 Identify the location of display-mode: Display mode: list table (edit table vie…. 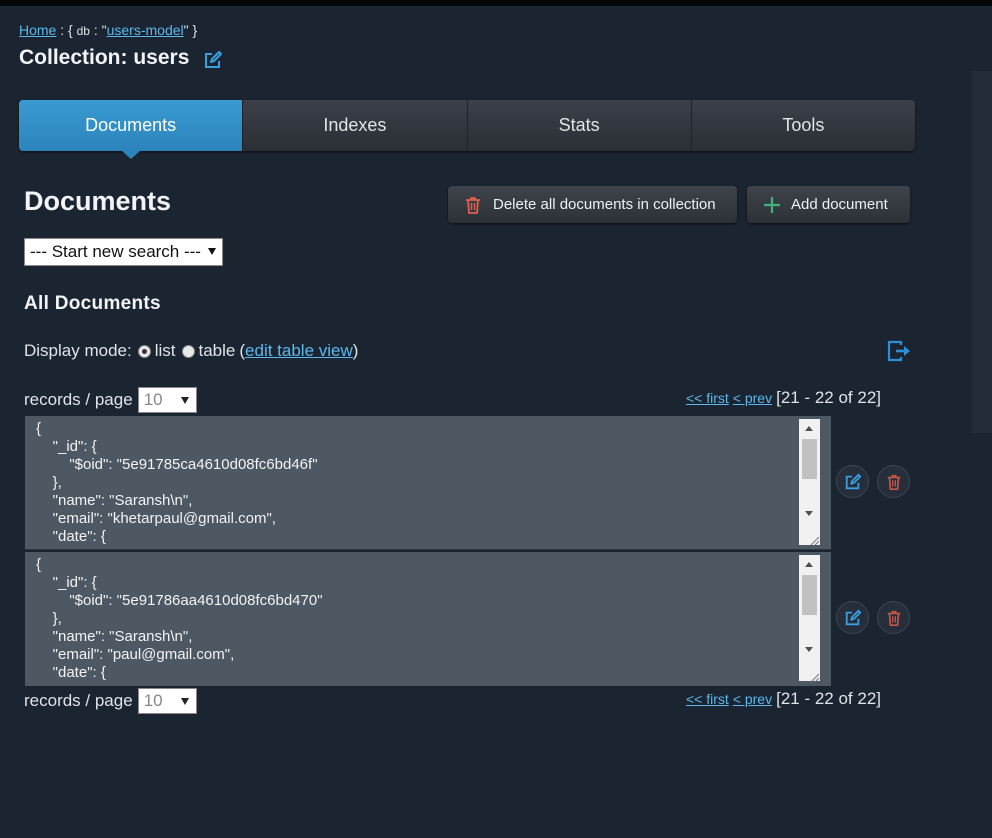
(191, 351).